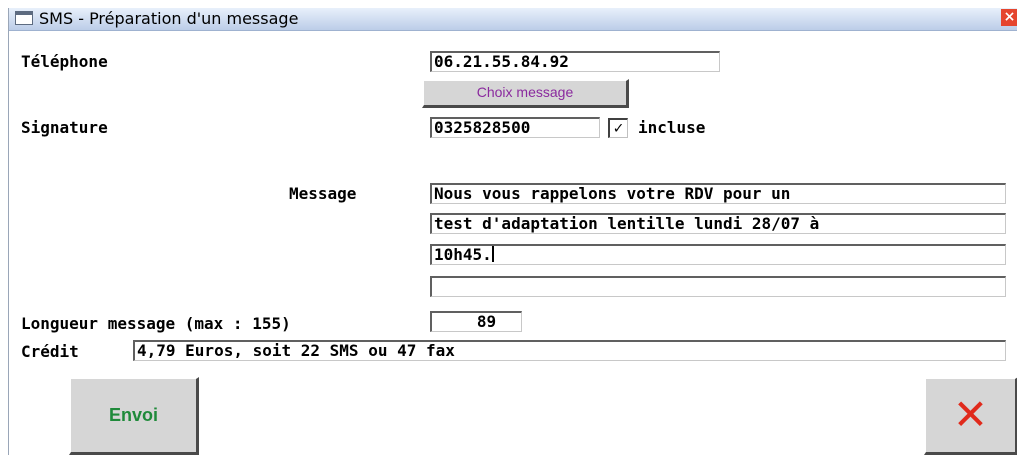 The image size is (1017, 455). I want to click on send-button: Envoi, so click(134, 416).